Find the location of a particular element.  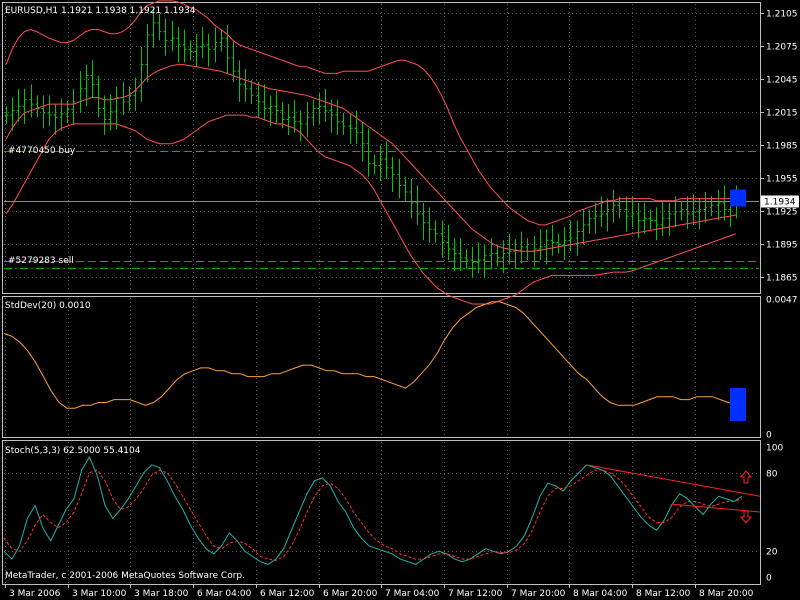

x-tick-label: 3 Mar 10:00 is located at coordinates (99, 594).